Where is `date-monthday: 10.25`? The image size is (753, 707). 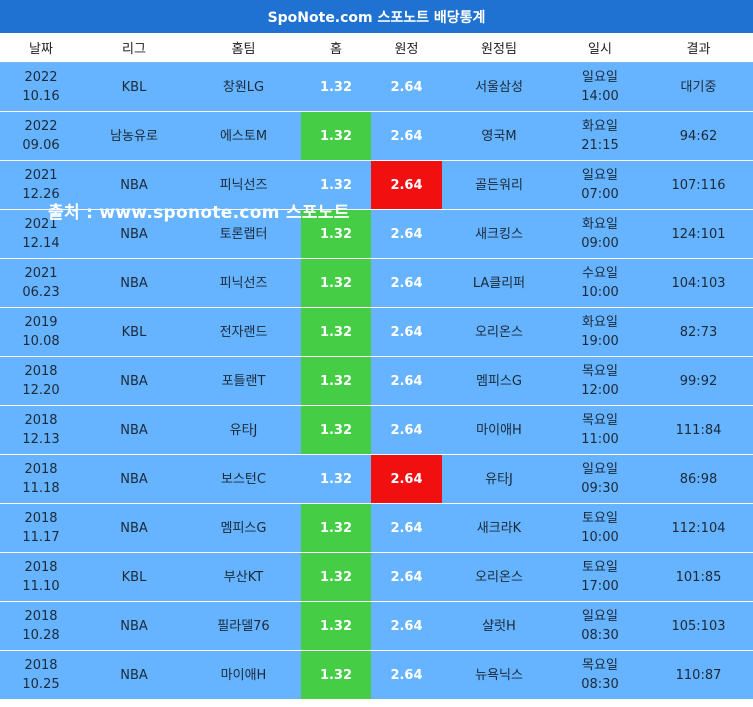
date-monthday: 10.25 is located at coordinates (41, 684).